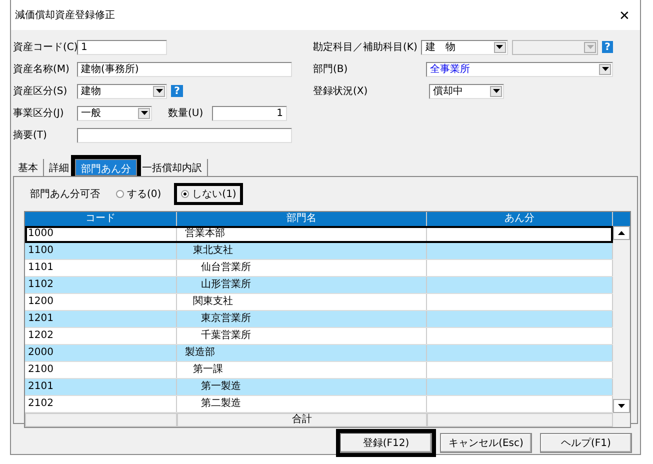  I want to click on dropdown: 全事業所, so click(519, 69).